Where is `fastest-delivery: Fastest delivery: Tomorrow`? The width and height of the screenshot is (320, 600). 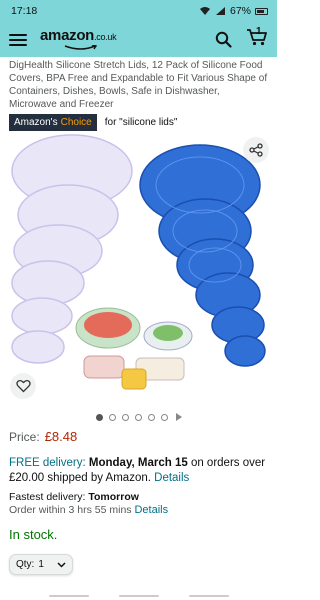
fastest-delivery: Fastest delivery: Tomorrow is located at coordinates (74, 497).